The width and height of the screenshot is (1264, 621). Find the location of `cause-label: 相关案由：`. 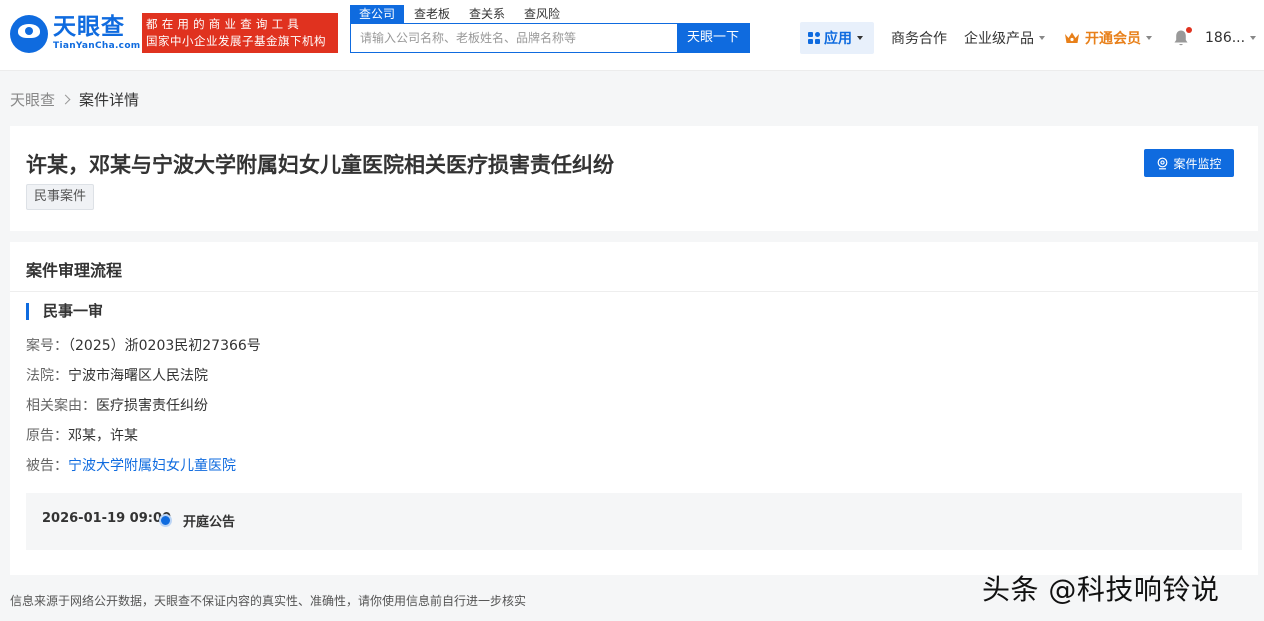

cause-label: 相关案由： is located at coordinates (61, 406).